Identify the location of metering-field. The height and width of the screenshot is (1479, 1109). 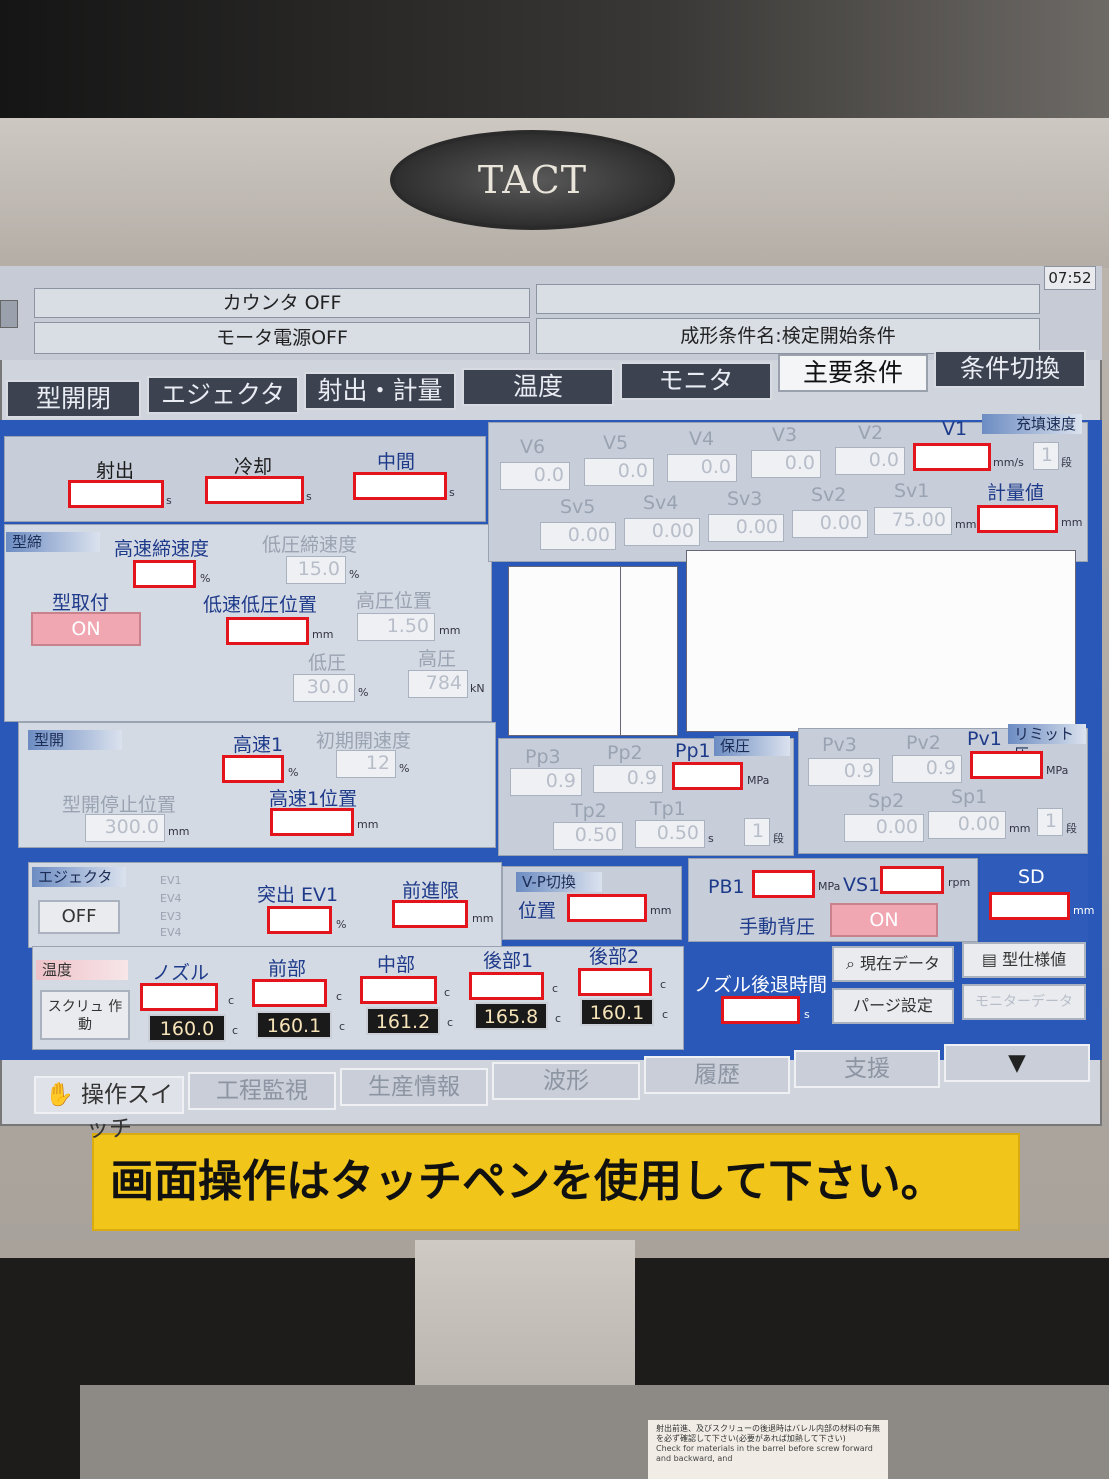
(1017, 519).